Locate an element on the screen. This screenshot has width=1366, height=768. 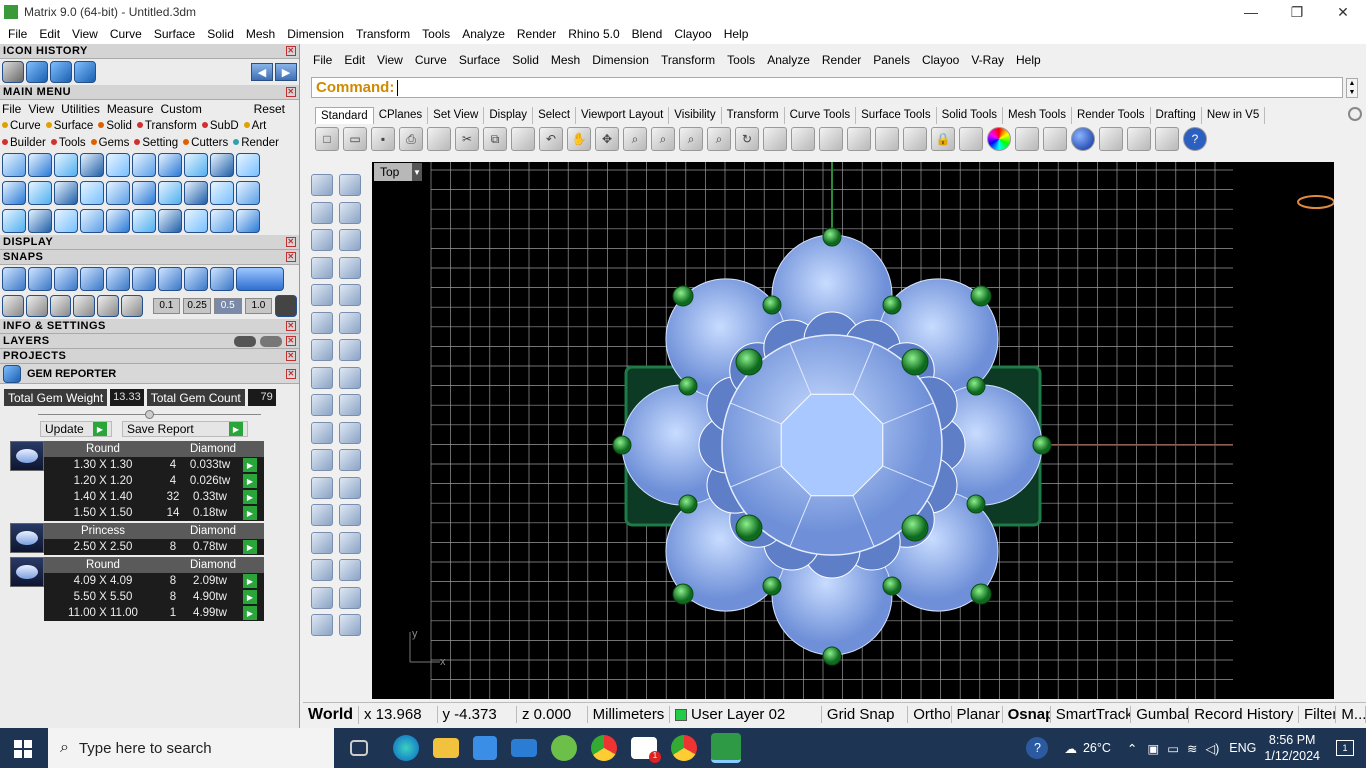
menu-dimension: Dimension is located at coordinates (315, 34).